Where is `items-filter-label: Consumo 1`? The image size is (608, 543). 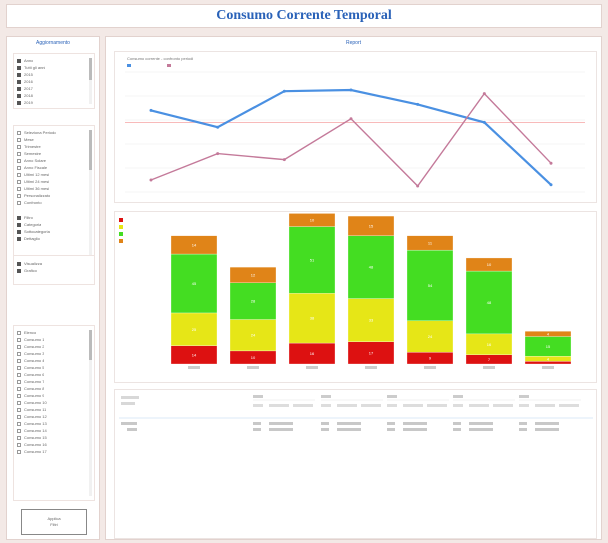
items-filter-label: Consumo 1 is located at coordinates (34, 339).